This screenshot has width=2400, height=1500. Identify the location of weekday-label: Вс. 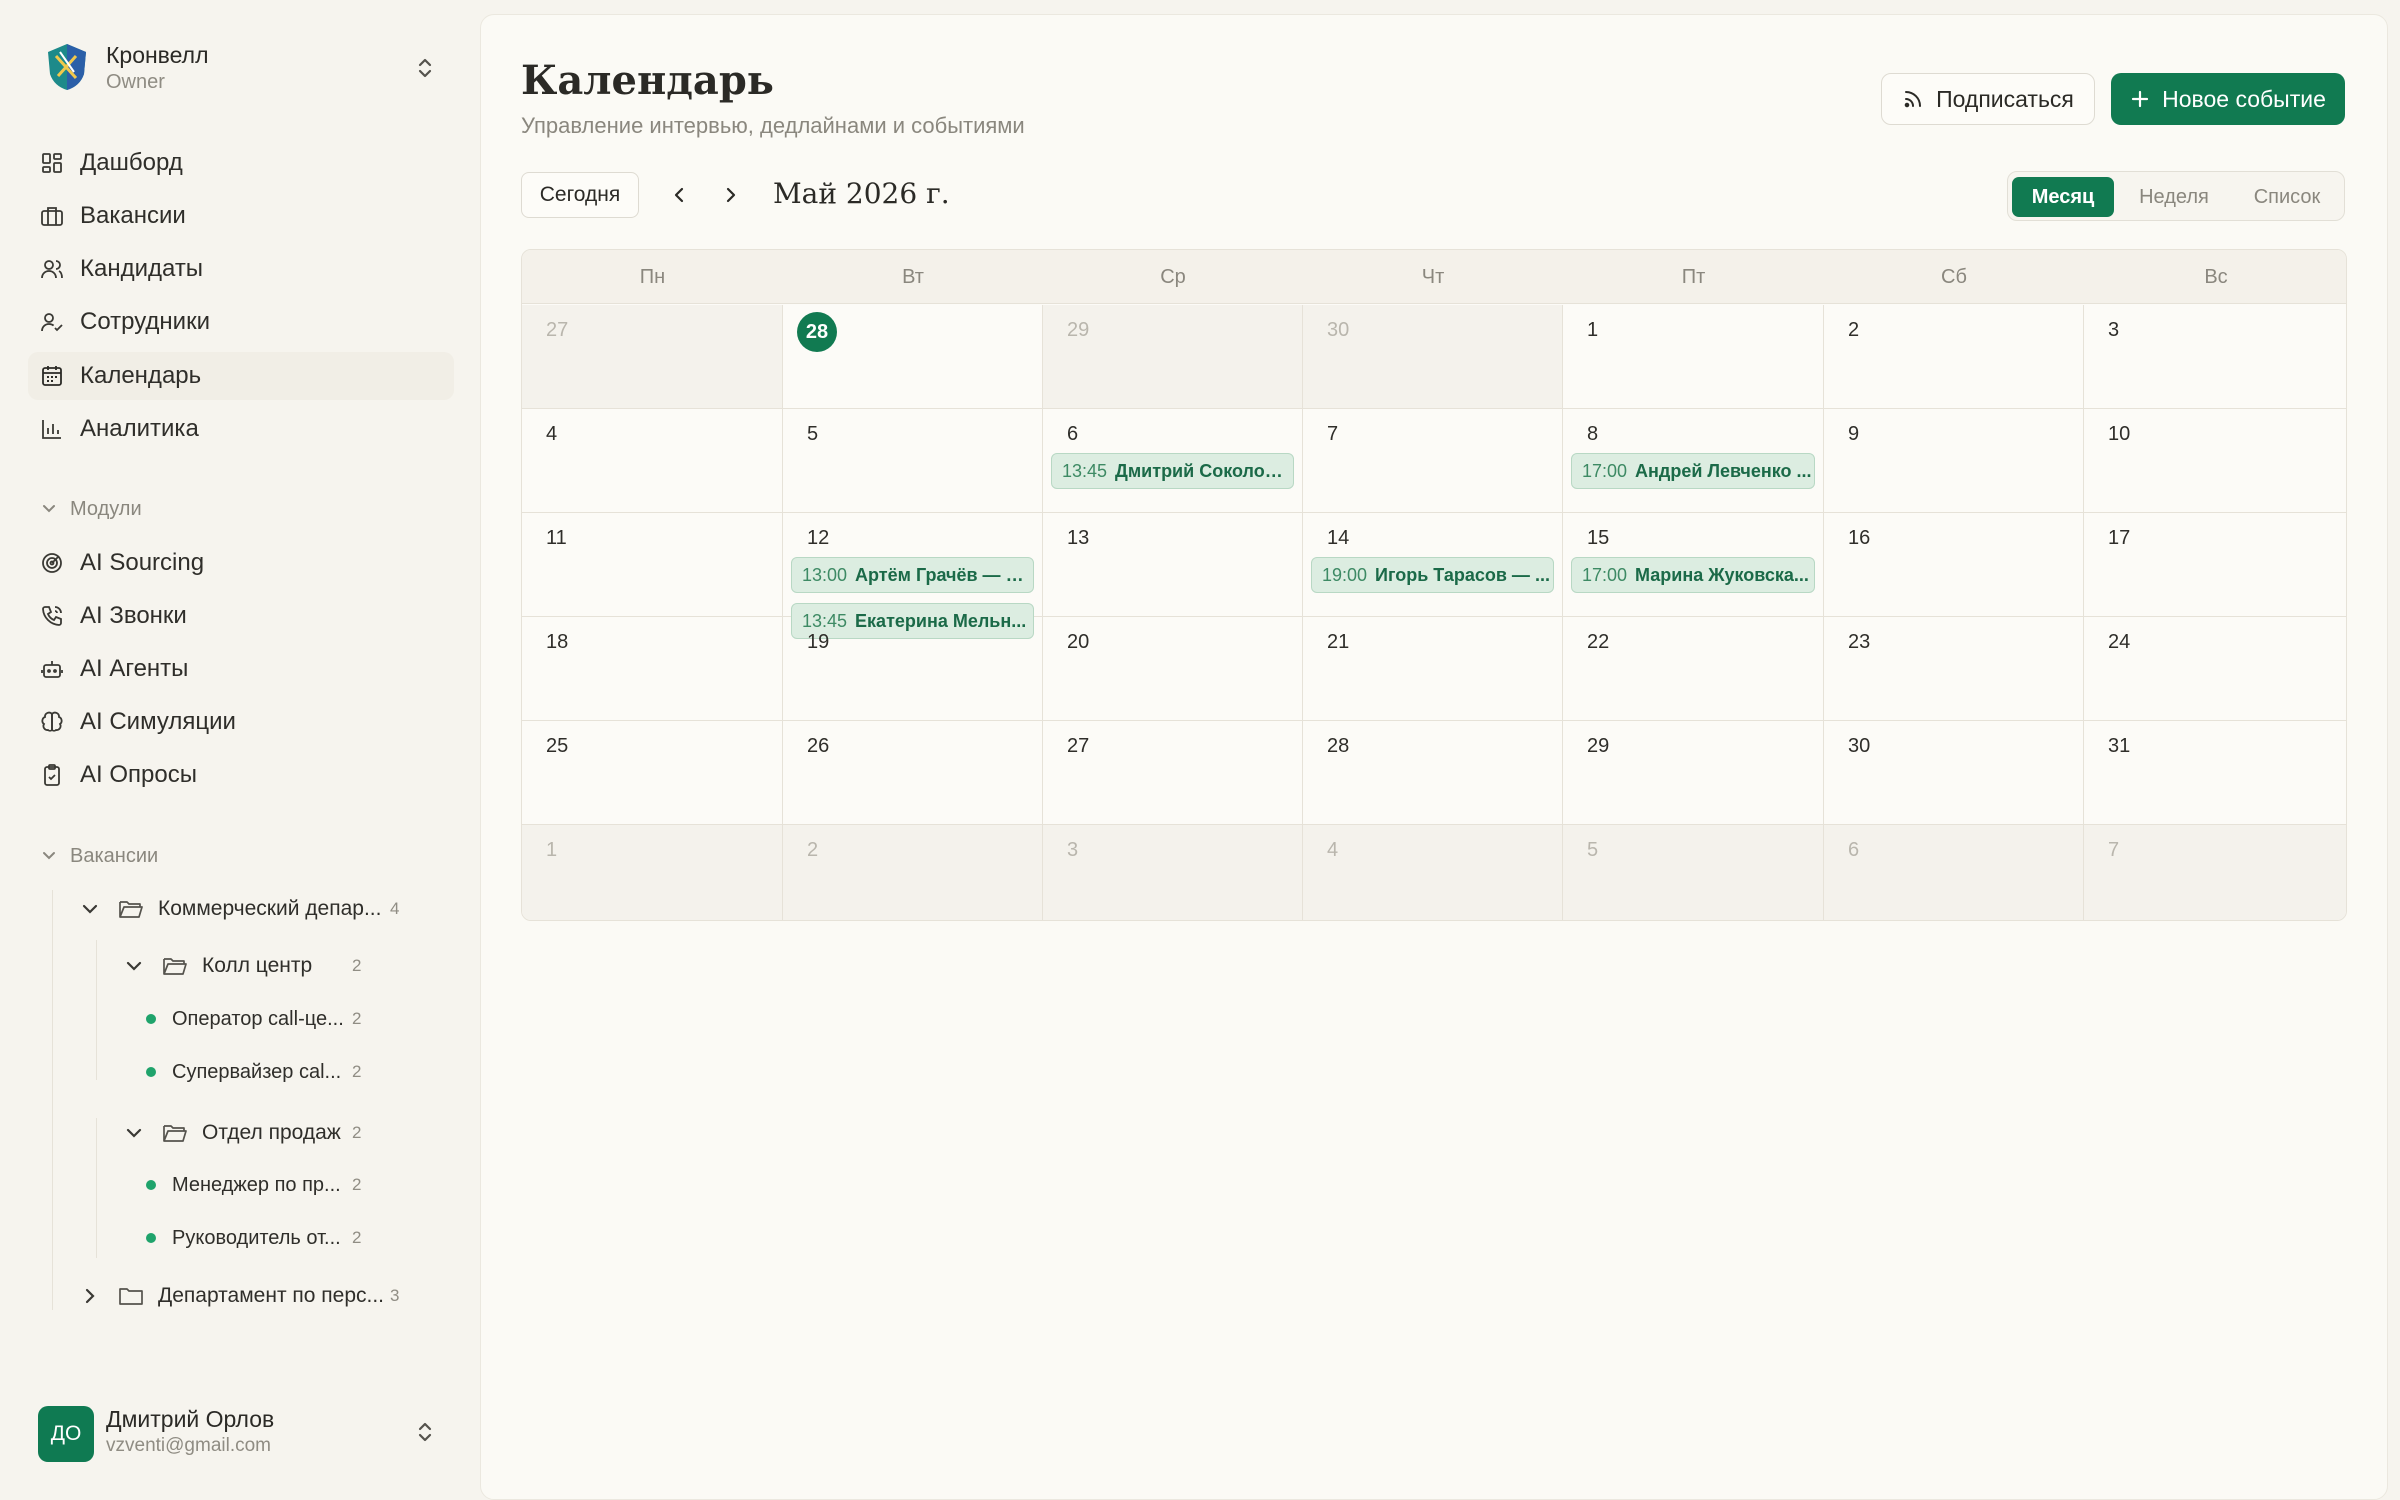
(2216, 276).